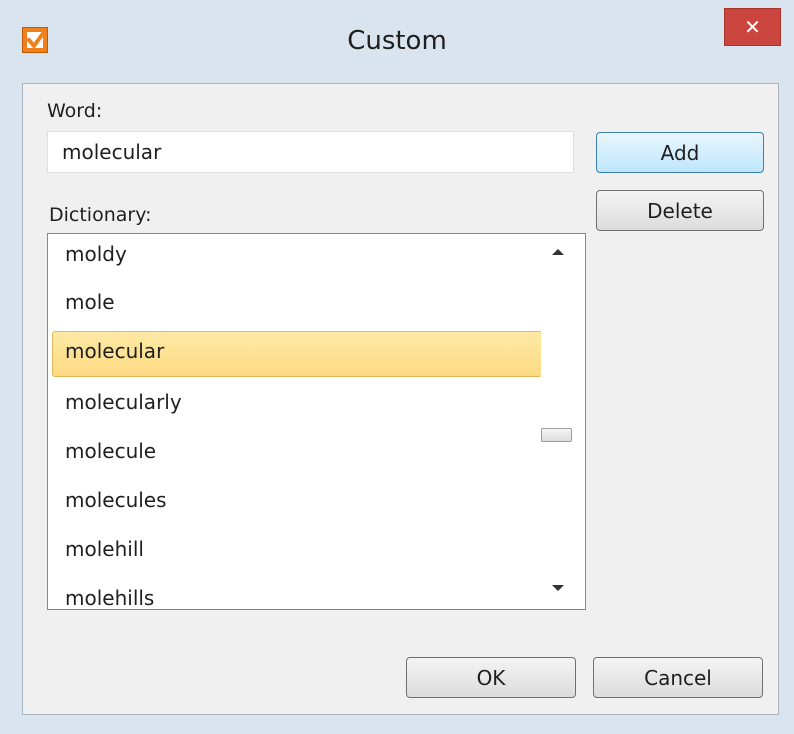  Describe the element at coordinates (297, 503) in the screenshot. I see `list-item: molecules` at that location.